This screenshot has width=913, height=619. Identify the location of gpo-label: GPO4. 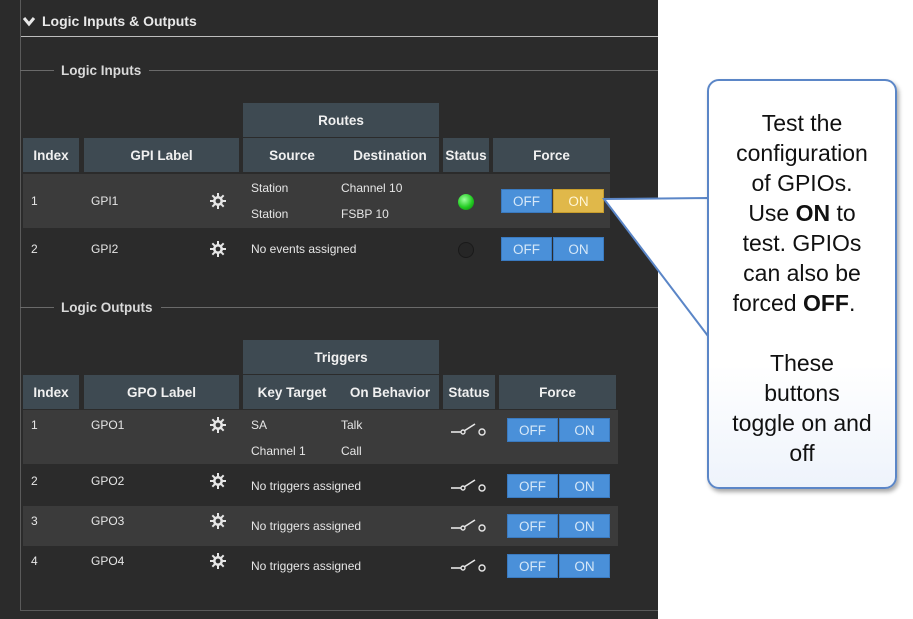
(108, 561).